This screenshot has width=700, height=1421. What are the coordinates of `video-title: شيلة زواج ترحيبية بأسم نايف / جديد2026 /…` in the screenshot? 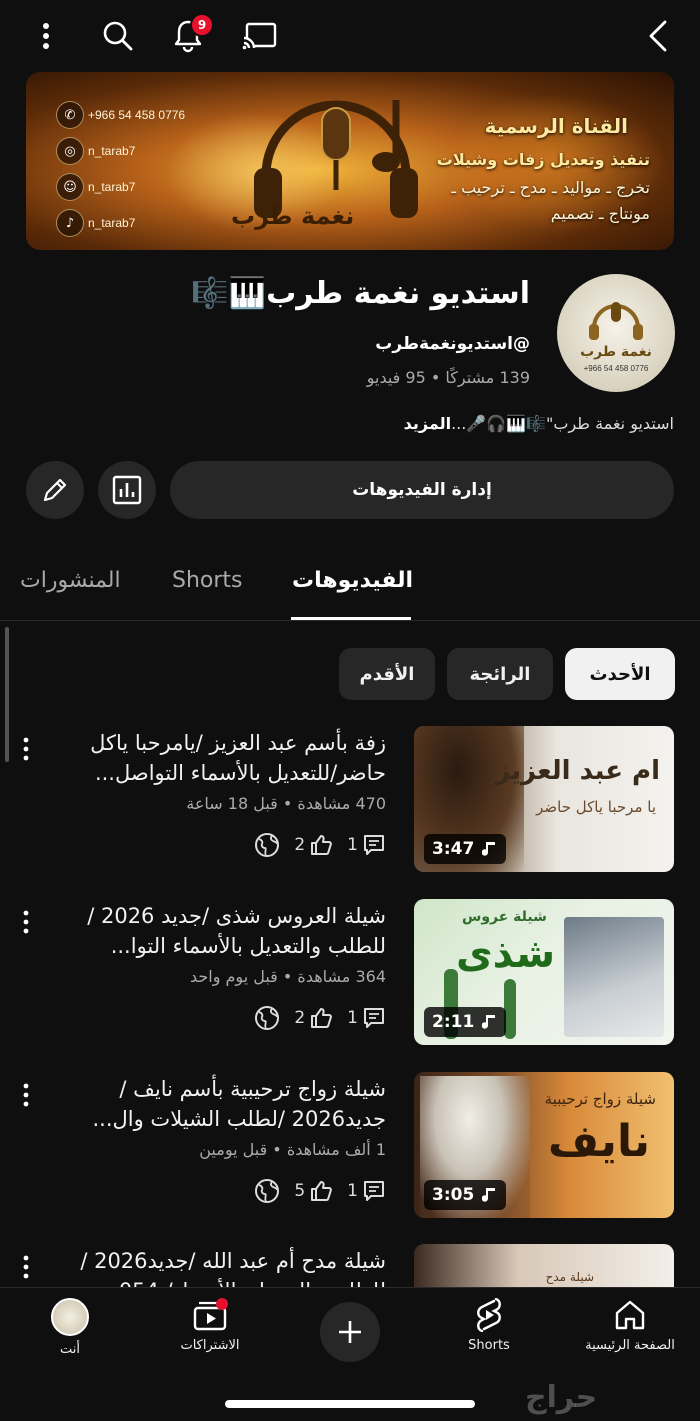 It's located at (216, 1104).